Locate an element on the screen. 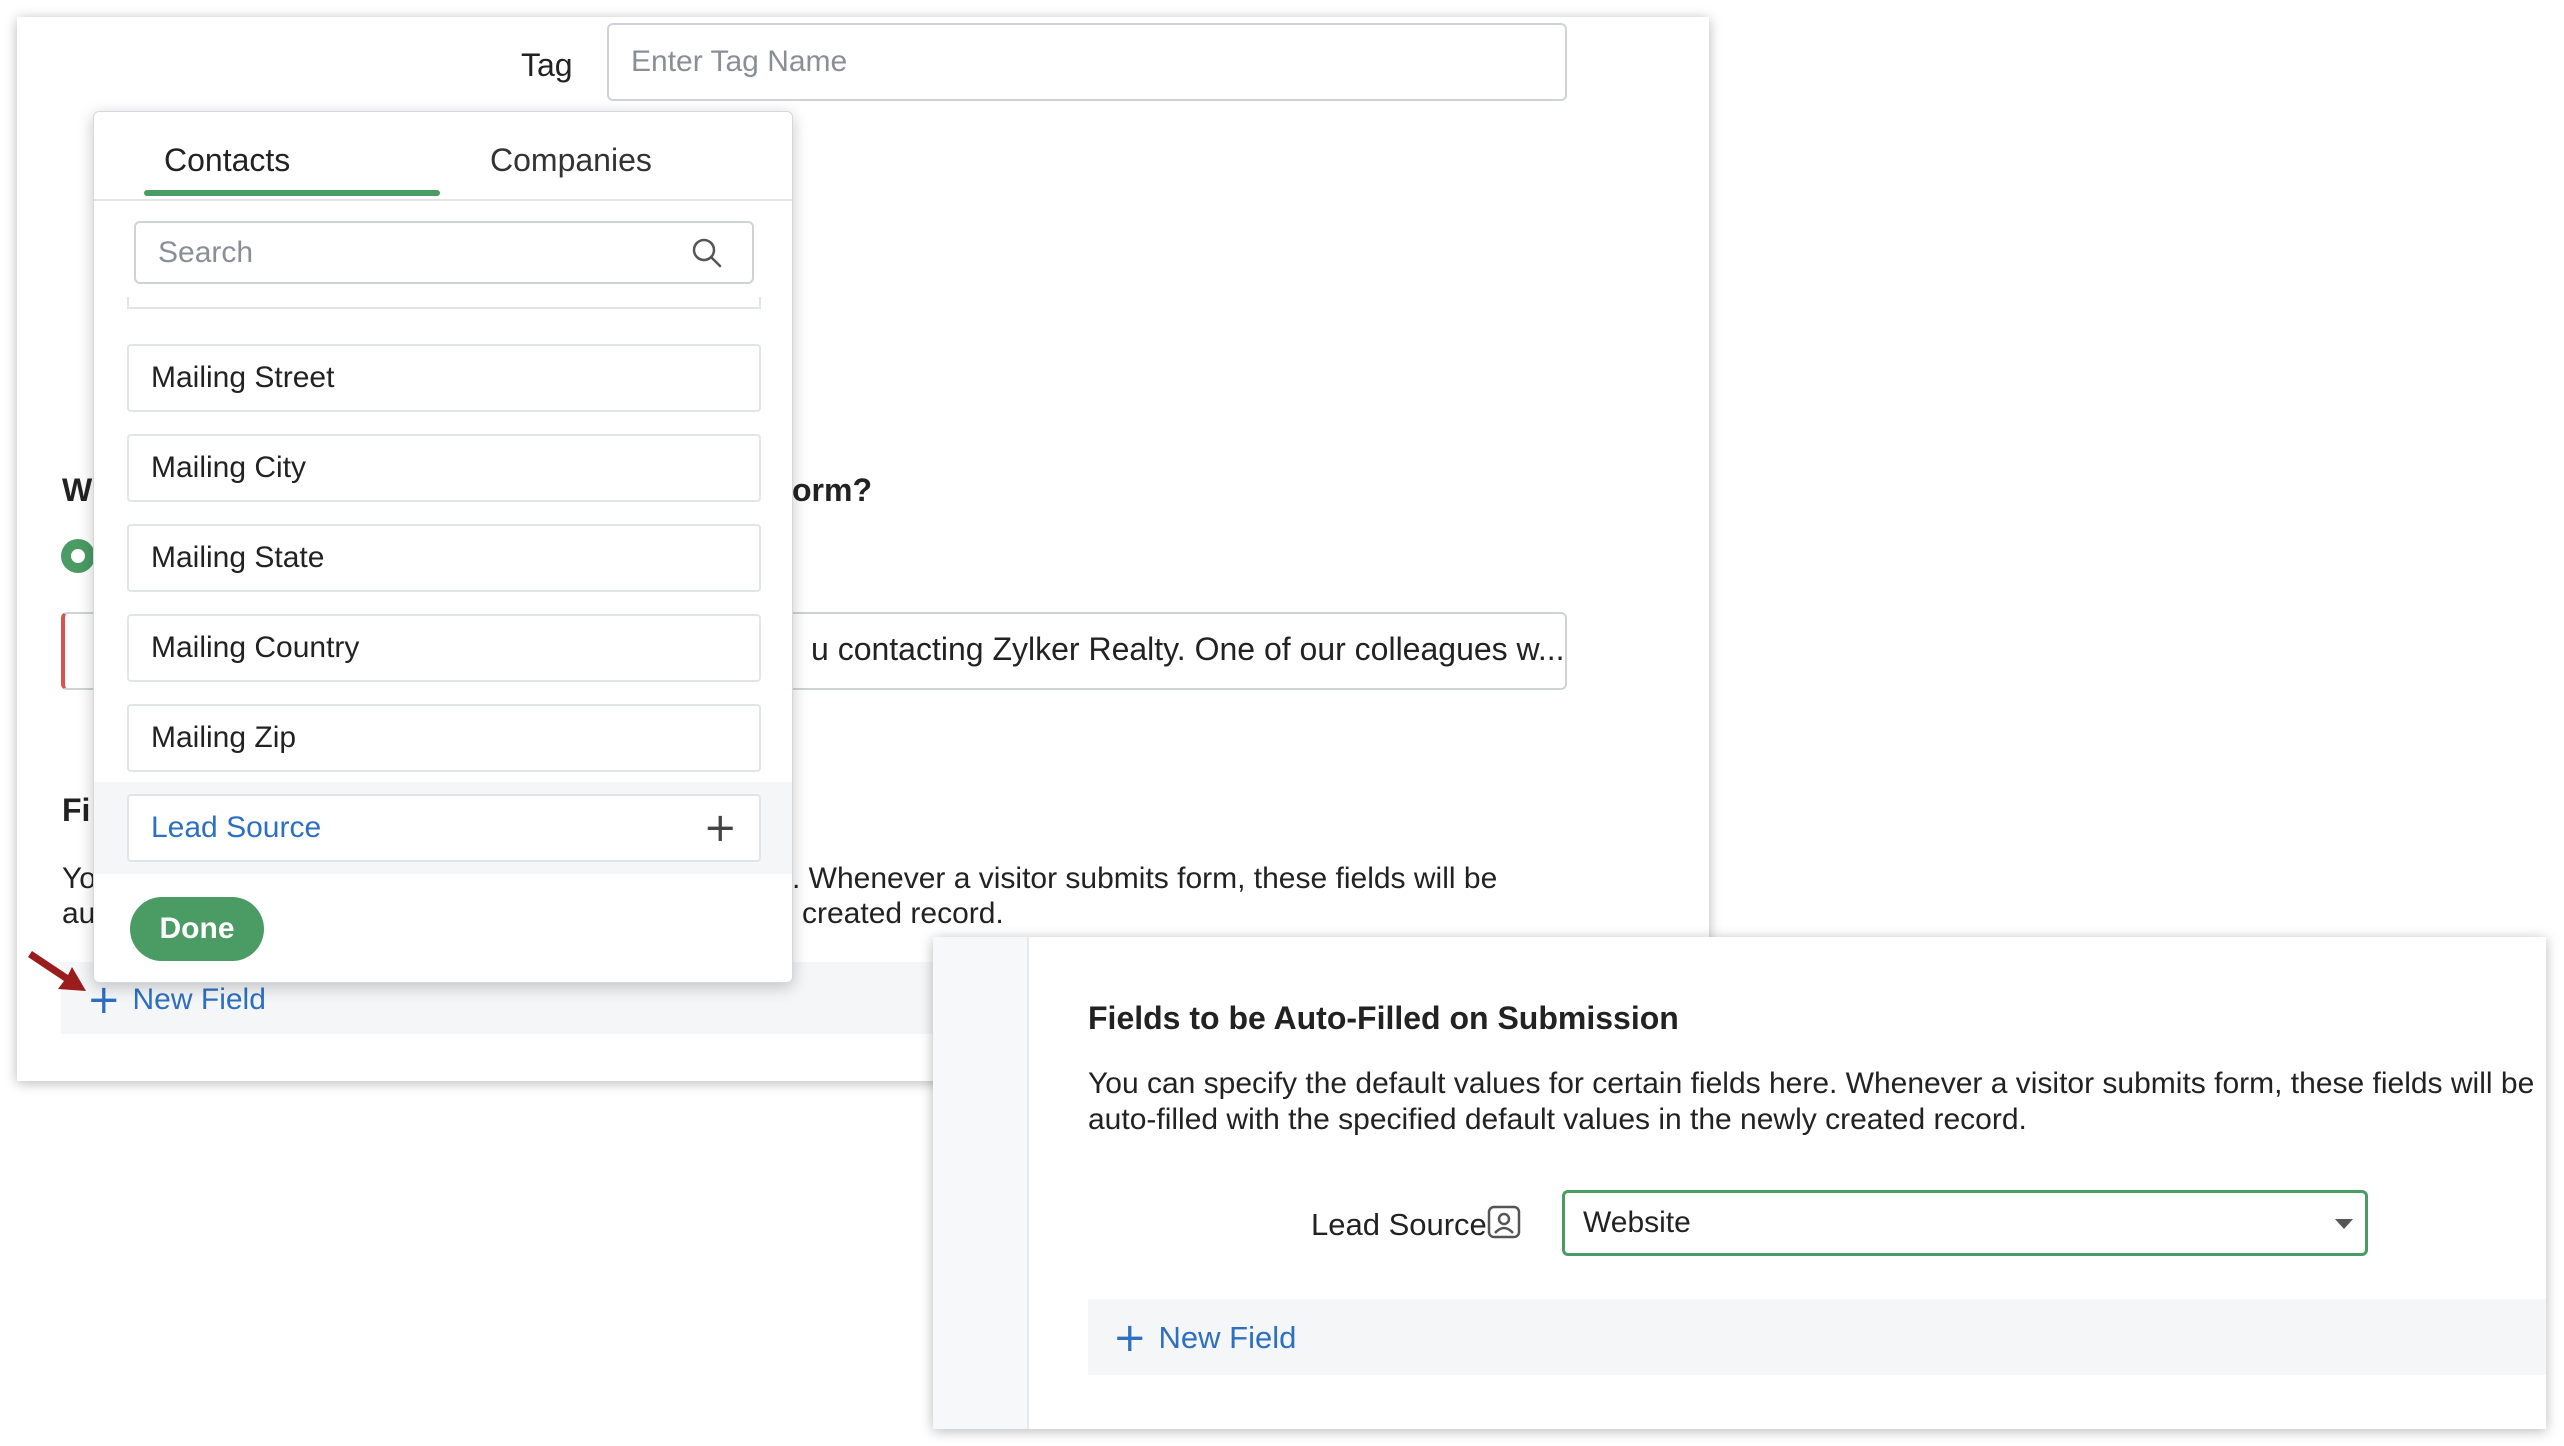 The width and height of the screenshot is (2564, 1446). tag-input: Enter Tag Name is located at coordinates (1087, 62).